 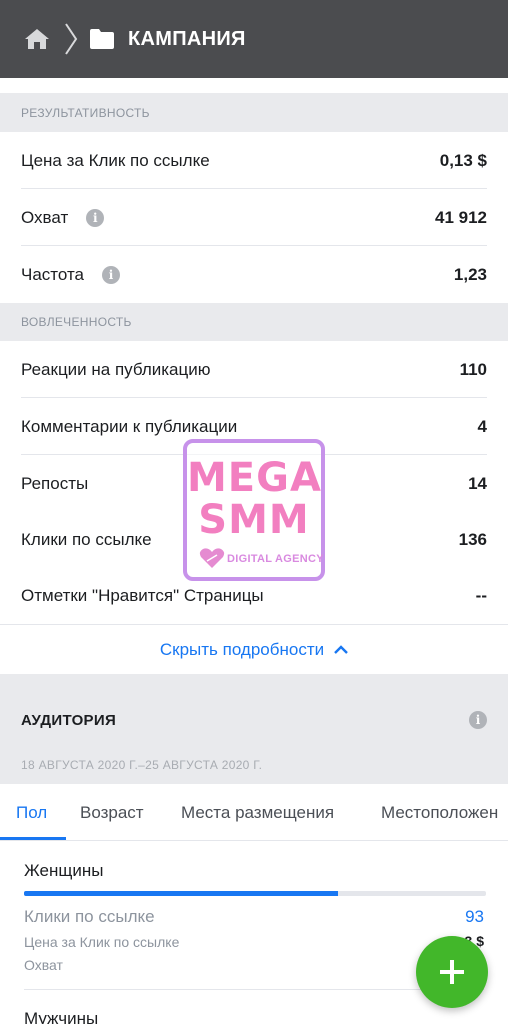 I want to click on metric-label: Репосты, so click(x=55, y=483).